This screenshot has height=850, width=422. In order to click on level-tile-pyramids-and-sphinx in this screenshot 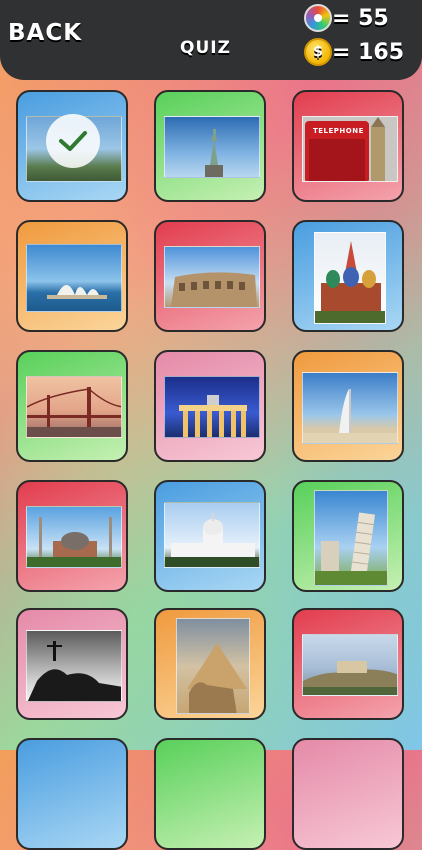, I will do `click(210, 664)`.